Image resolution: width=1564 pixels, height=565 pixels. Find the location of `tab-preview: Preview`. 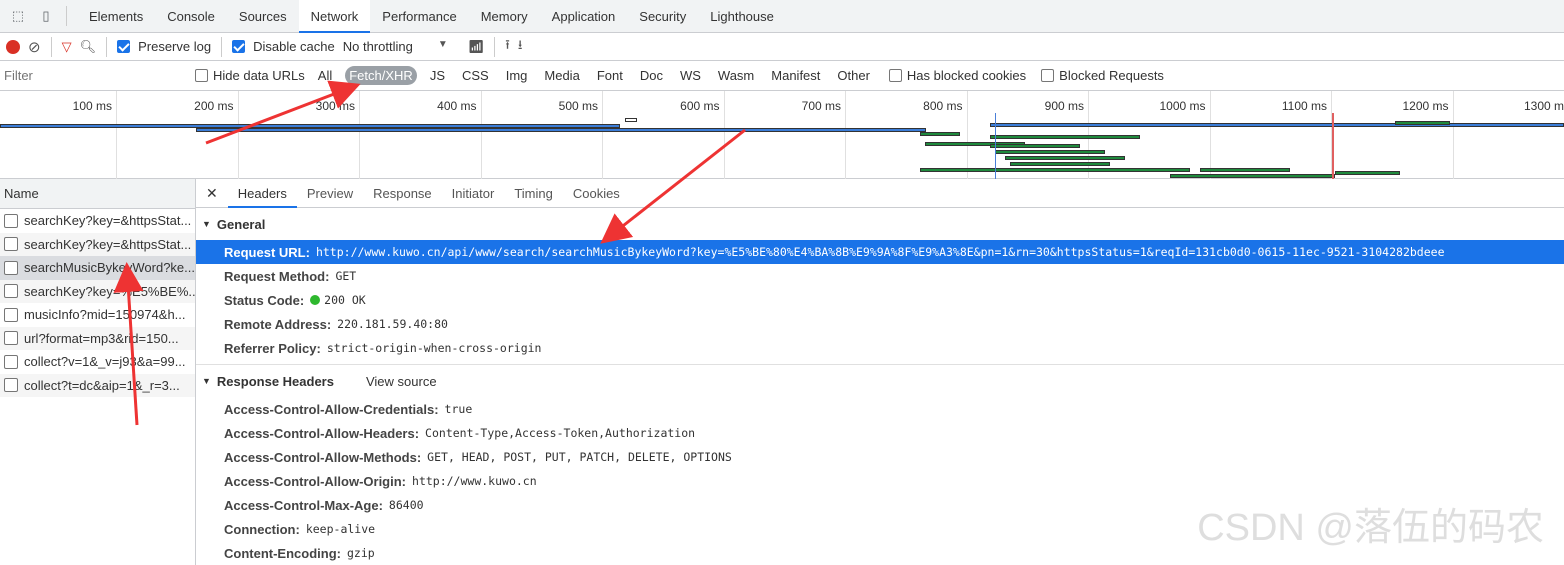

tab-preview: Preview is located at coordinates (330, 193).